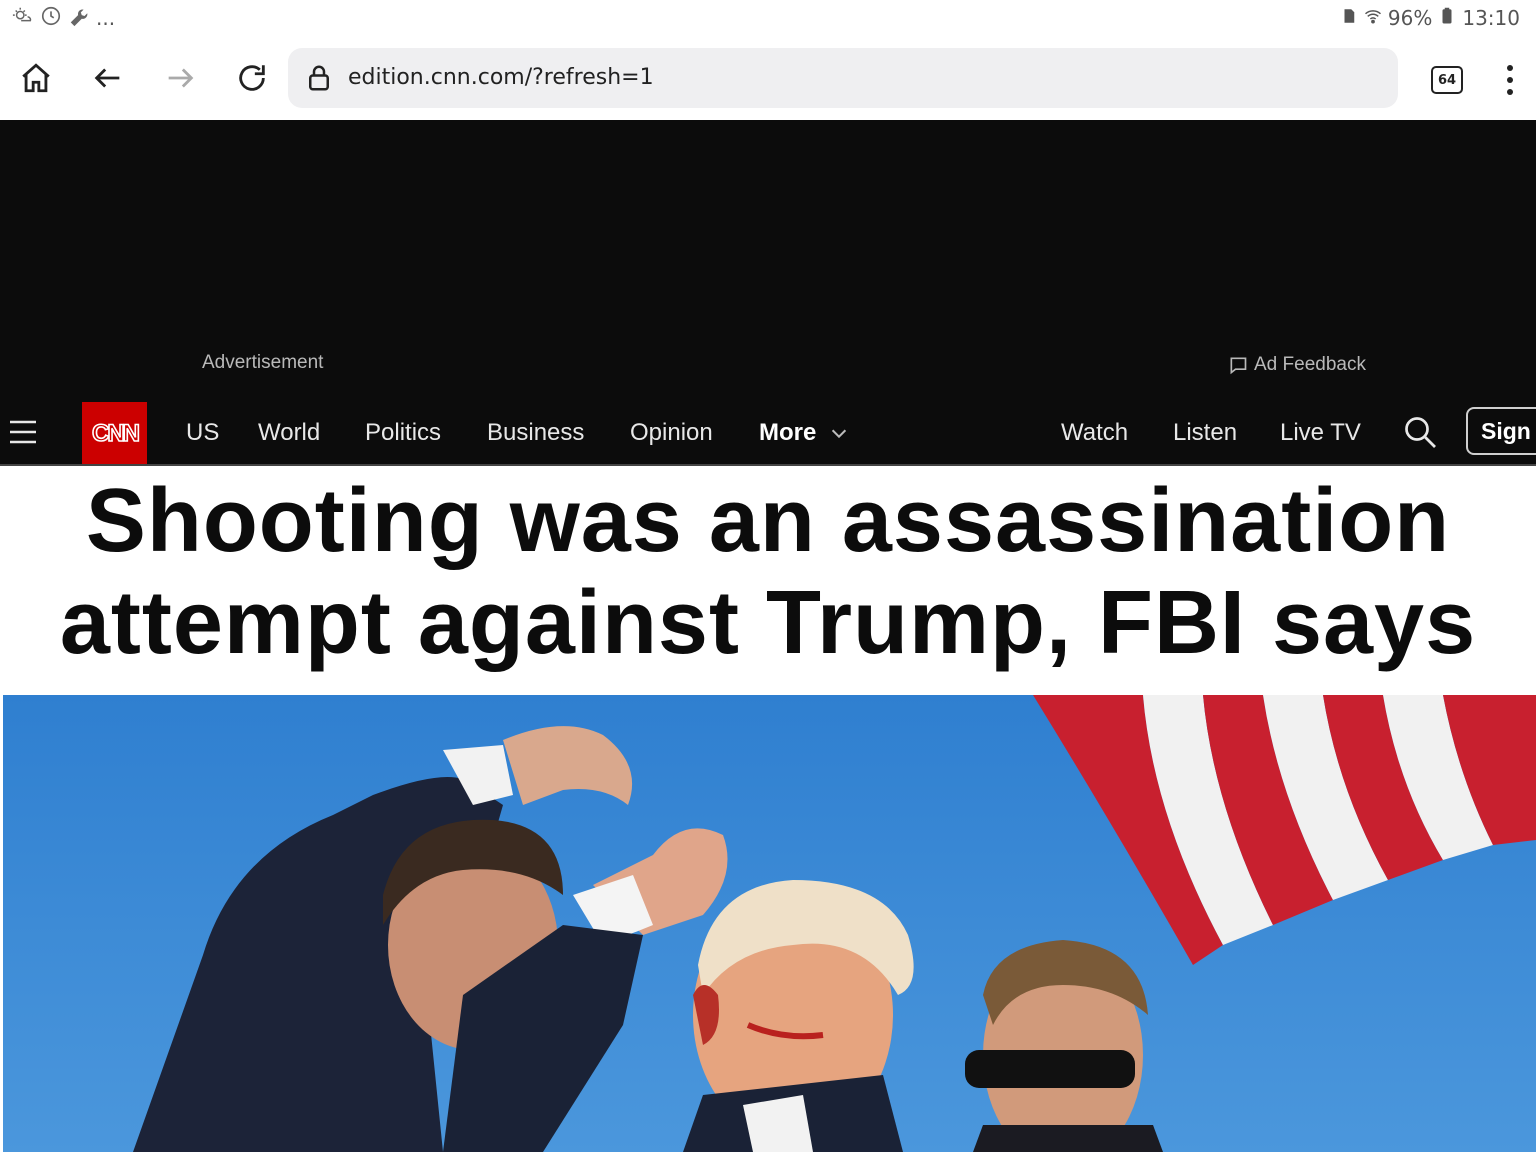 The width and height of the screenshot is (1536, 1152). Describe the element at coordinates (263, 362) in the screenshot. I see `advertisement-label: Advertisement` at that location.